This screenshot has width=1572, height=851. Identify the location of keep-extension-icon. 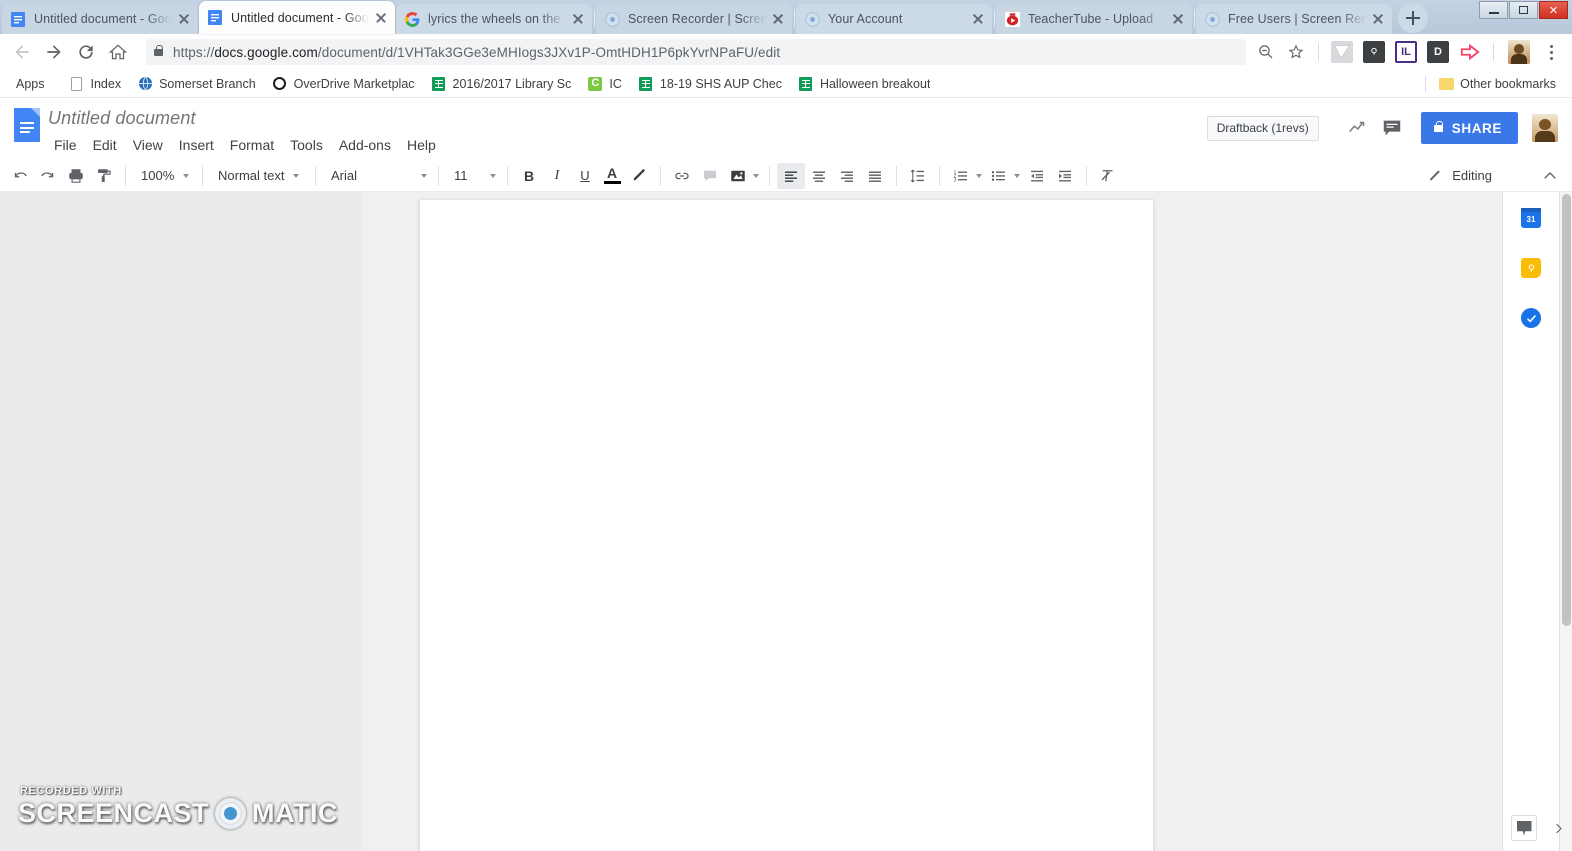
(1374, 52).